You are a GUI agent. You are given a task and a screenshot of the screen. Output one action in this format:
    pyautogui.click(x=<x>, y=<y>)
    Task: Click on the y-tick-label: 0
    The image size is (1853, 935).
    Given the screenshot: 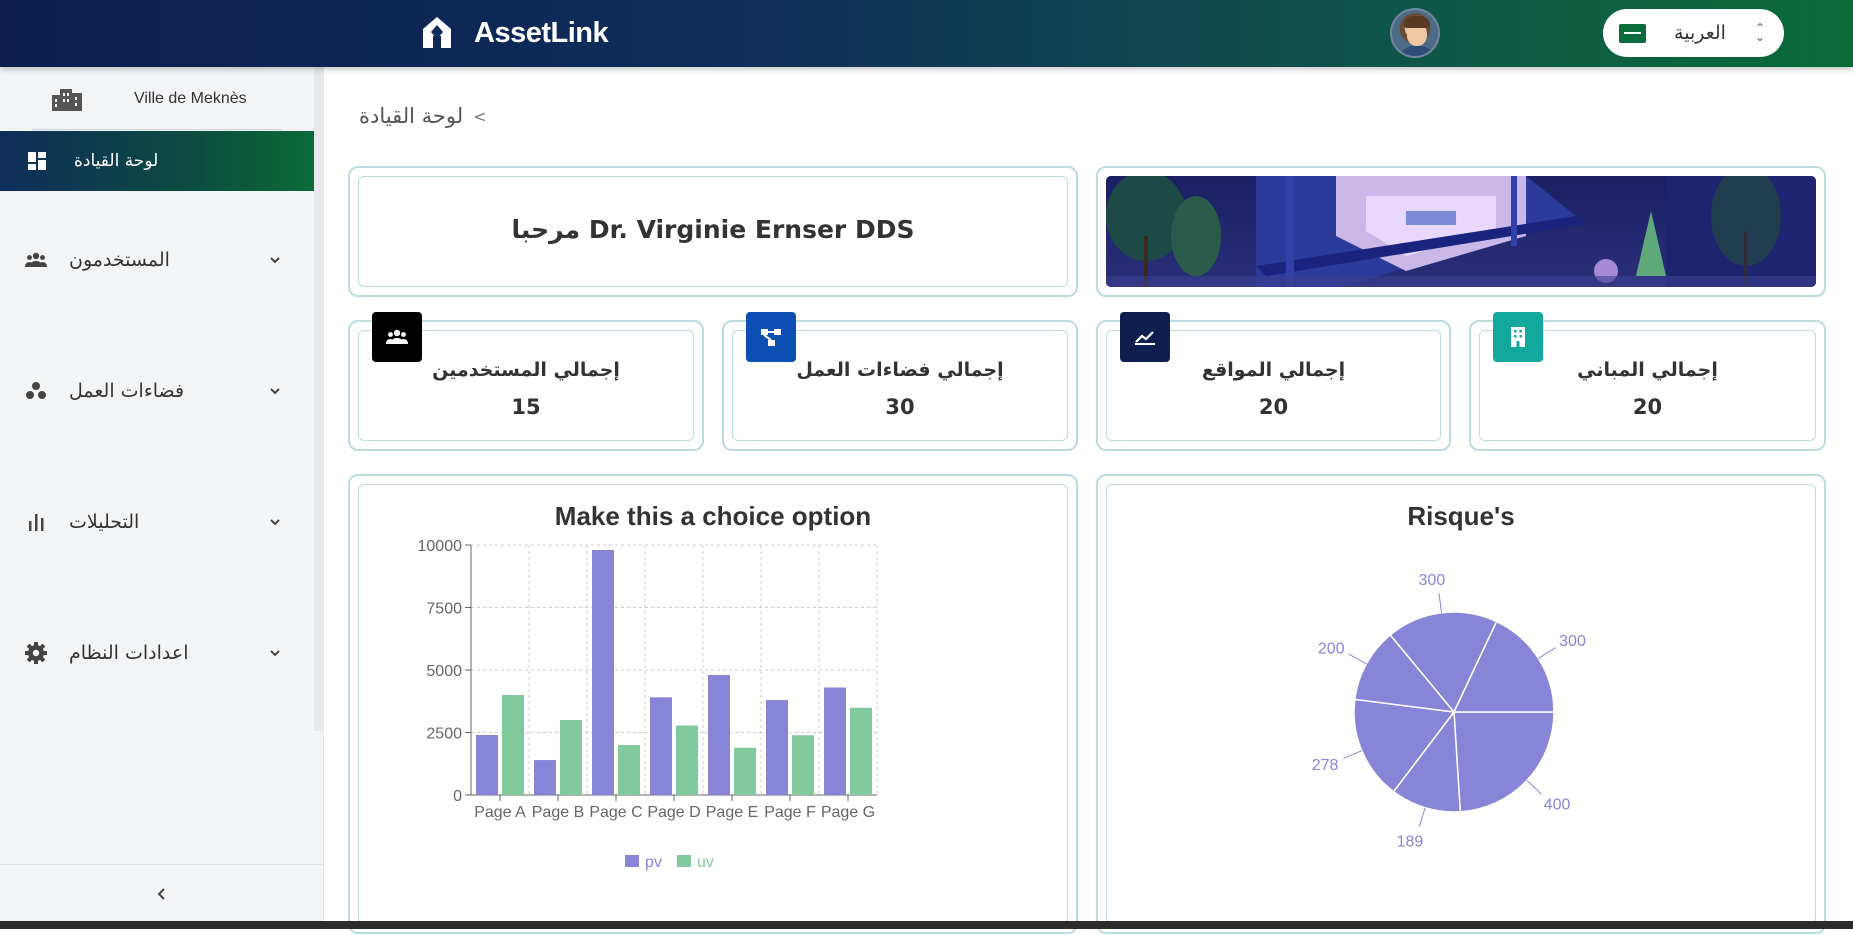 What is the action you would take?
    pyautogui.click(x=457, y=796)
    